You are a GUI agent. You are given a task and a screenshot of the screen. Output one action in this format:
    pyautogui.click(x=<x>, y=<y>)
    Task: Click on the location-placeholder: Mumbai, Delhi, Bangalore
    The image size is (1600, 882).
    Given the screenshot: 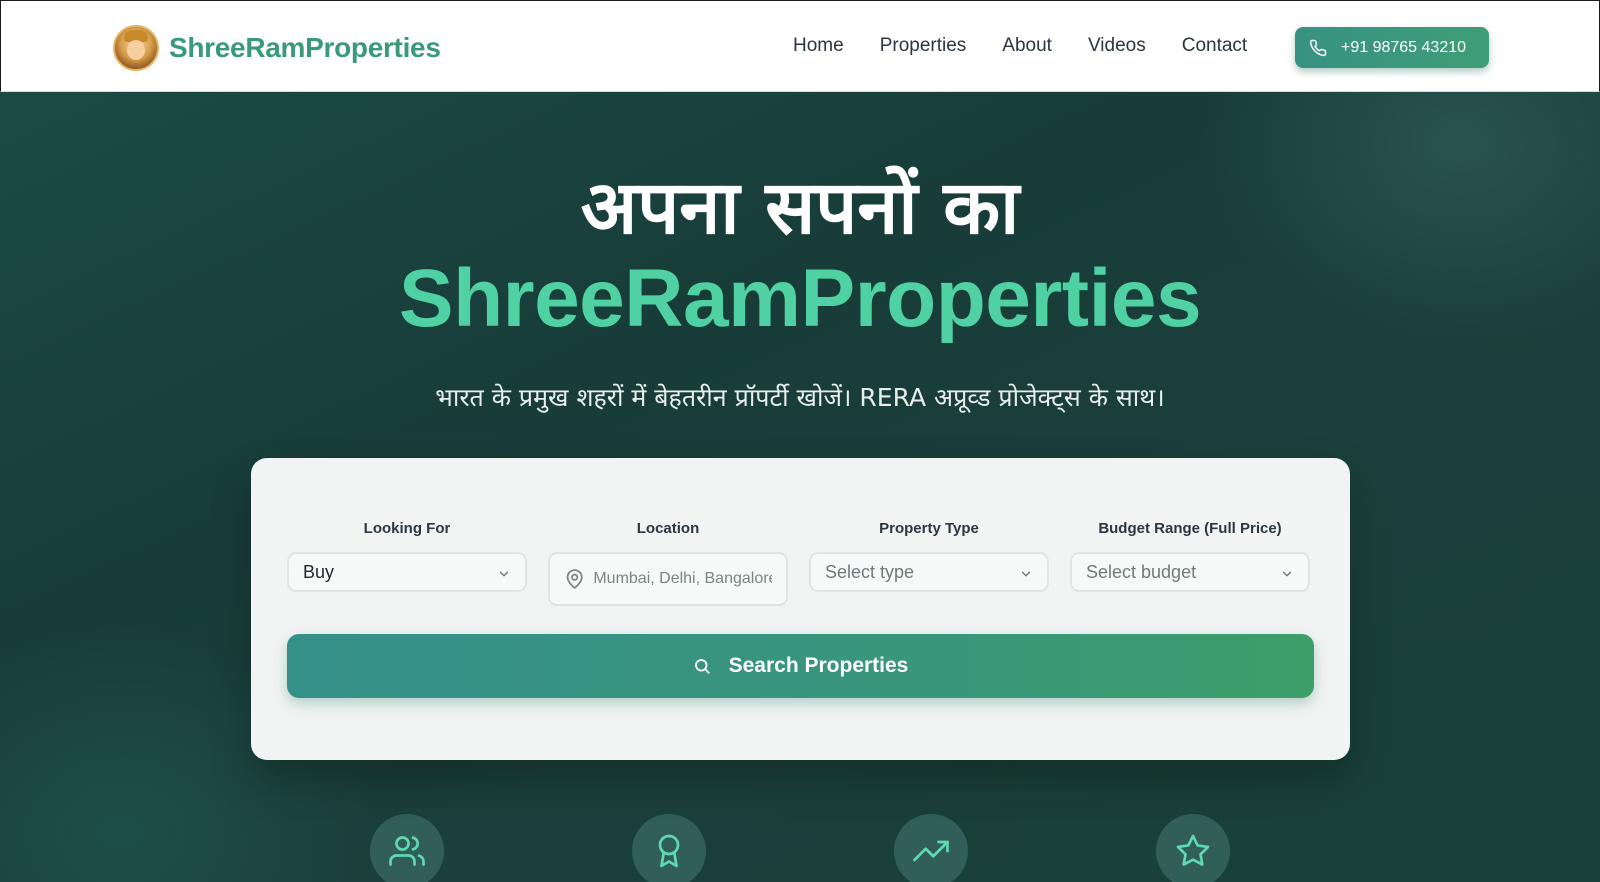 What is the action you would take?
    pyautogui.click(x=682, y=578)
    